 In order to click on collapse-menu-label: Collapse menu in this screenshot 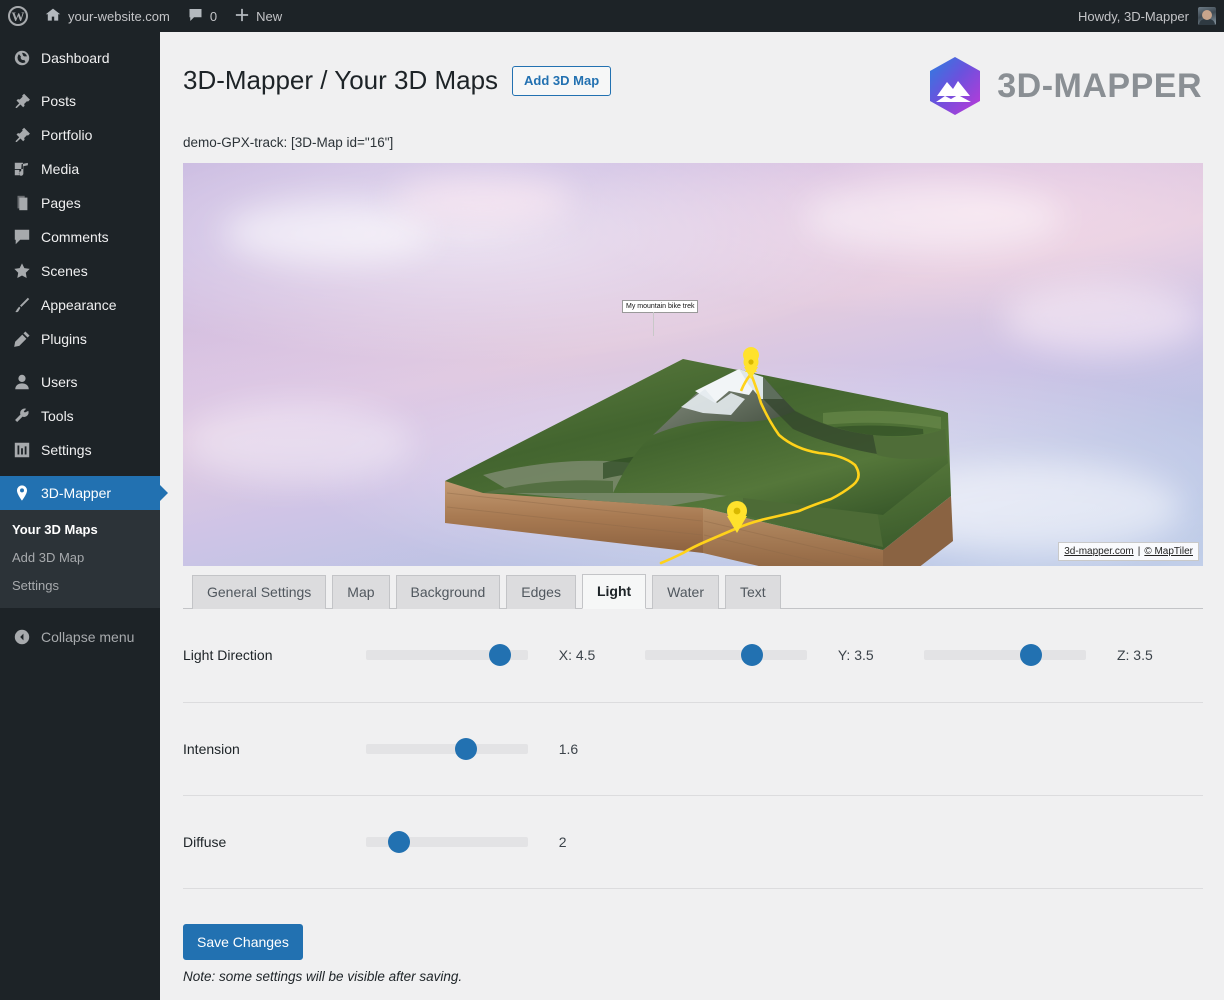, I will do `click(88, 637)`.